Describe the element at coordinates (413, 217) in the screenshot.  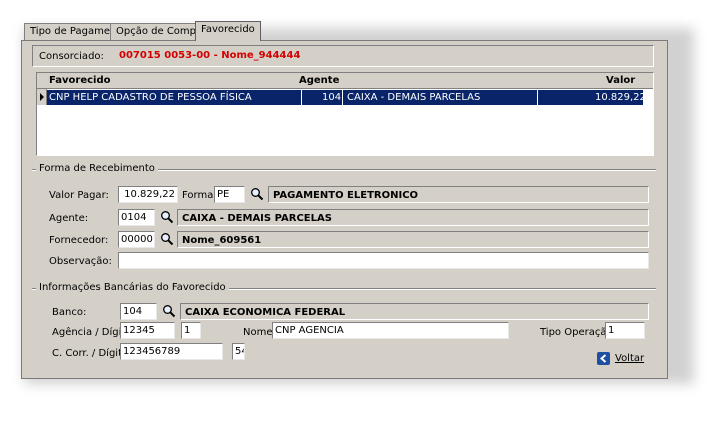
I see `agente-description: CAIXA - DEMAIS PARCELAS` at that location.